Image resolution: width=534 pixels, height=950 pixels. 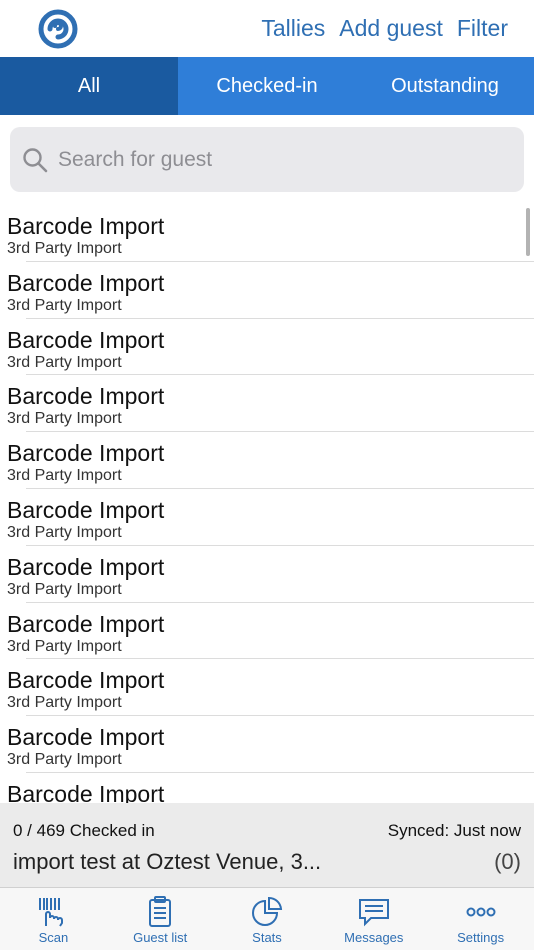 What do you see at coordinates (481, 912) in the screenshot?
I see `more-icon` at bounding box center [481, 912].